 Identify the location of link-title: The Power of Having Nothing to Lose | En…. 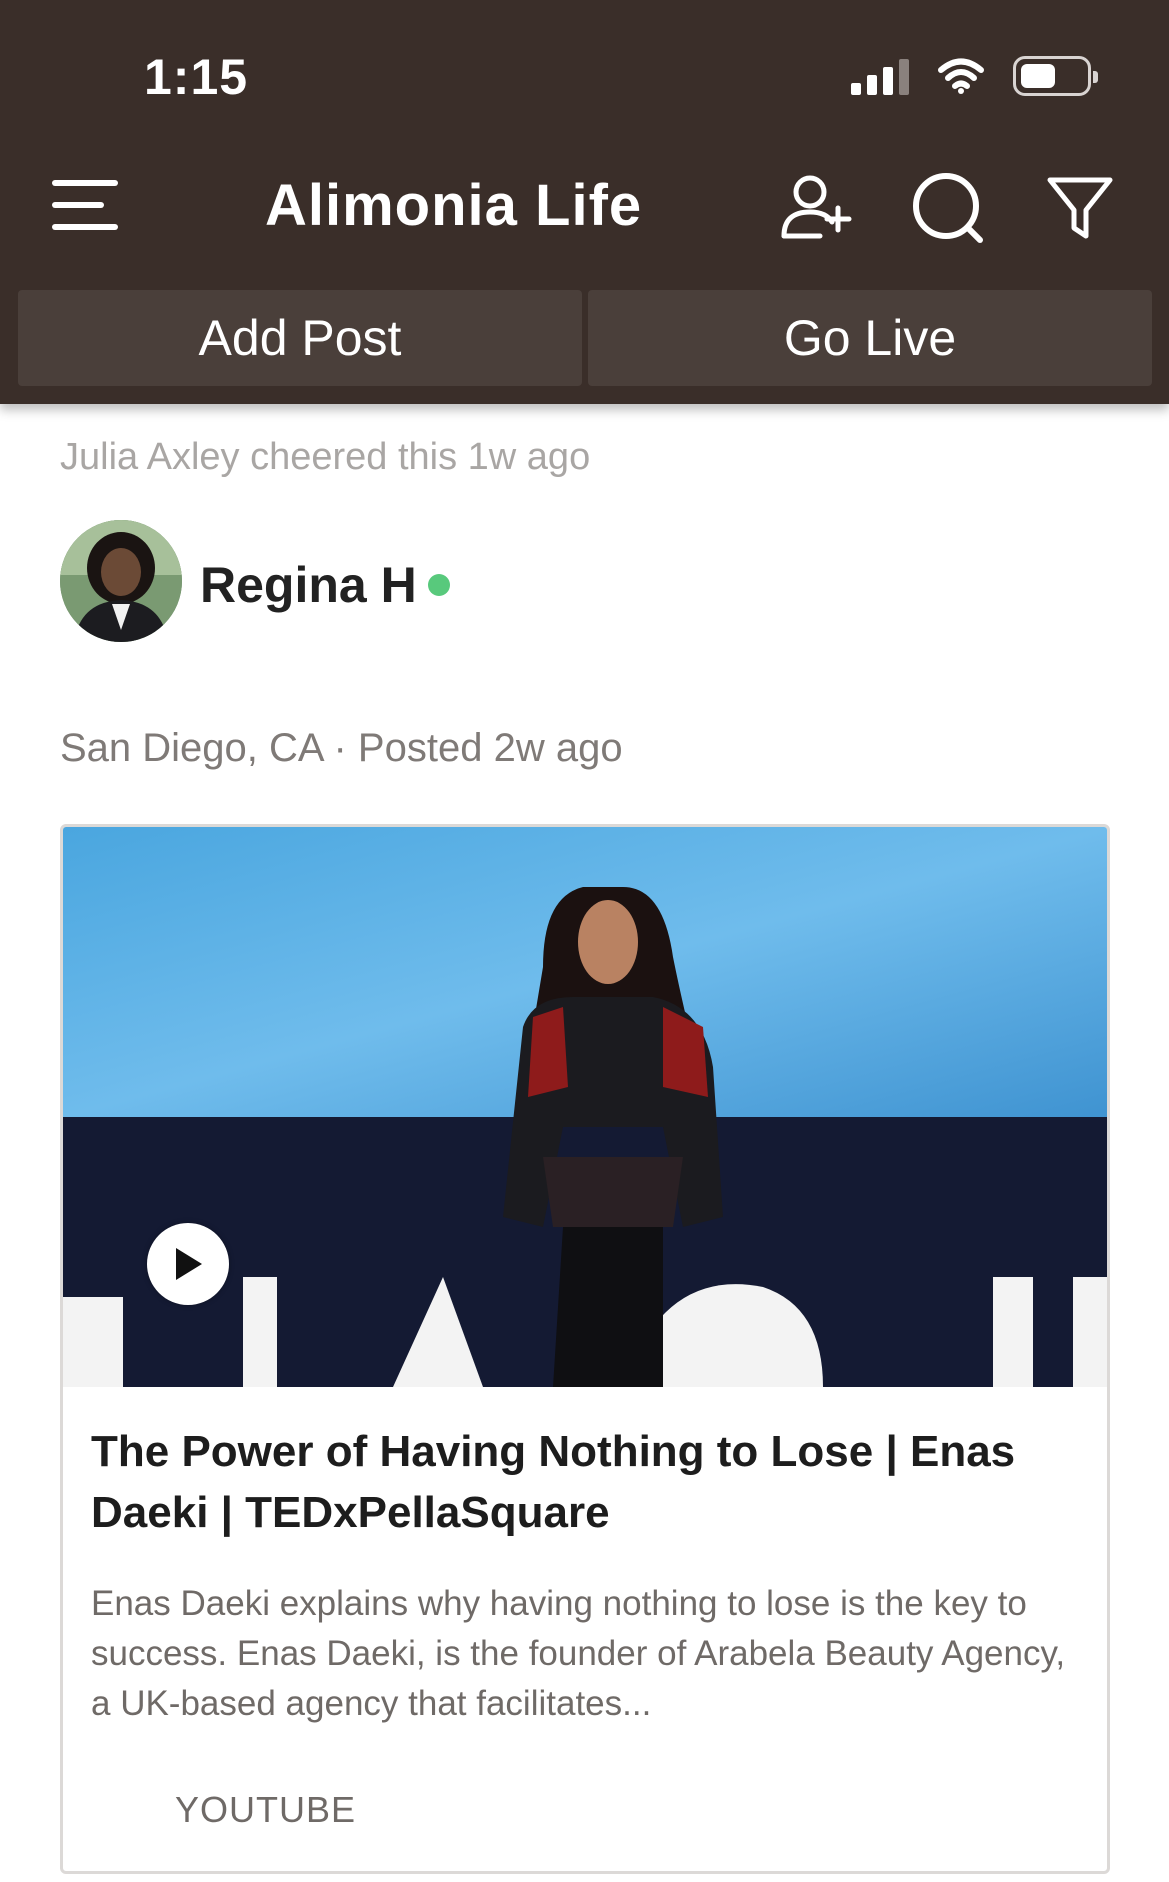
(586, 1482).